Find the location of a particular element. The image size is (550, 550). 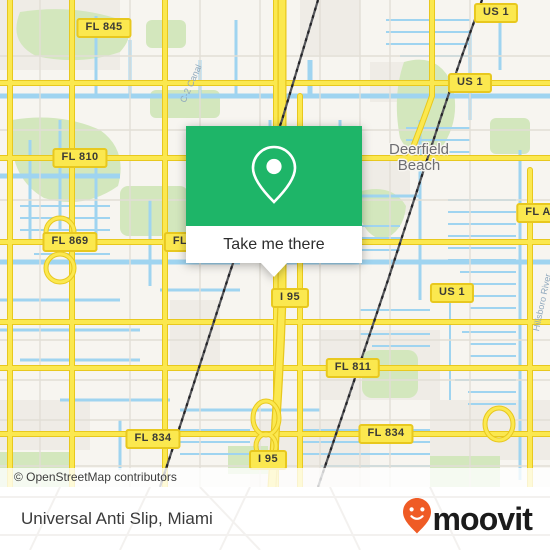

map-attribution: © OpenStreetMap contributors is located at coordinates (275, 477).